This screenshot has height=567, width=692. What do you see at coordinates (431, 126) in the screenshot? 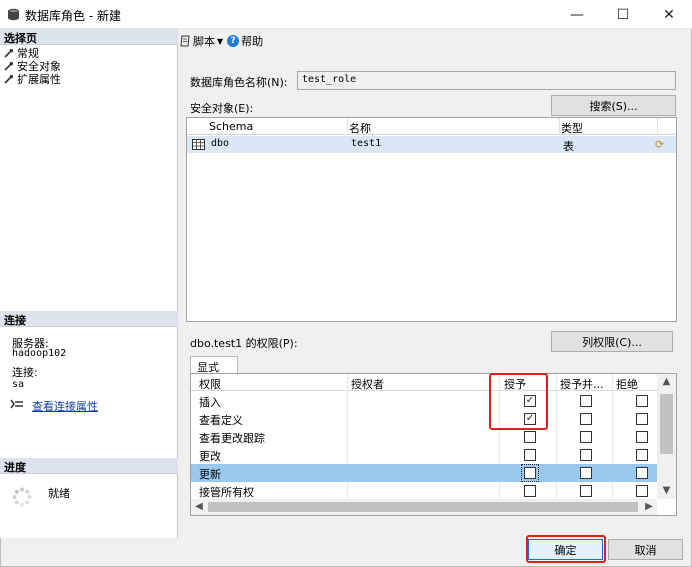
I see `securables-grid-header: Schema 名称 类型` at bounding box center [431, 126].